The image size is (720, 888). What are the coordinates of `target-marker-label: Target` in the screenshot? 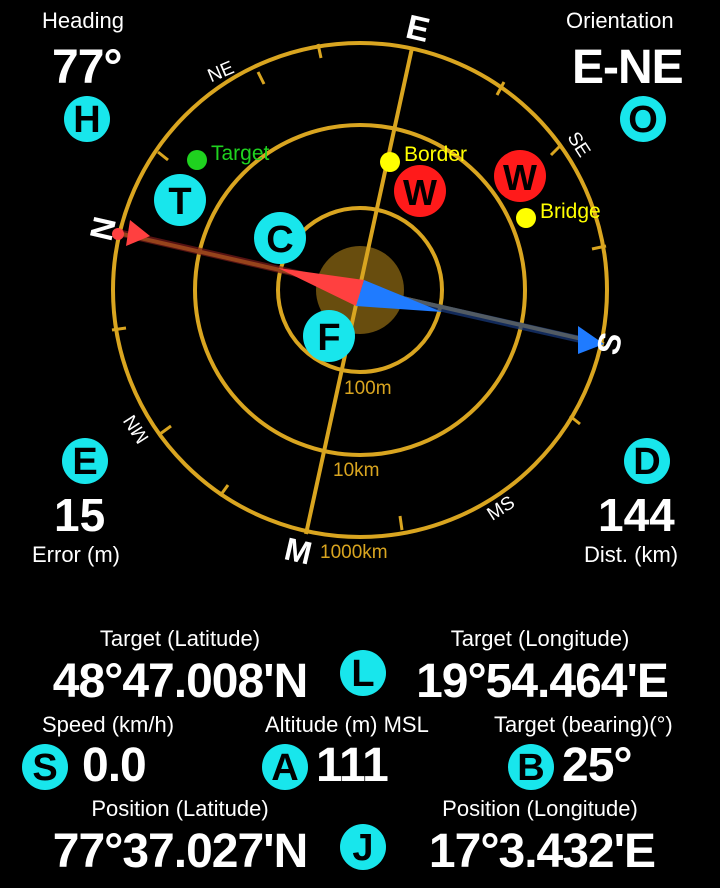 It's located at (240, 153).